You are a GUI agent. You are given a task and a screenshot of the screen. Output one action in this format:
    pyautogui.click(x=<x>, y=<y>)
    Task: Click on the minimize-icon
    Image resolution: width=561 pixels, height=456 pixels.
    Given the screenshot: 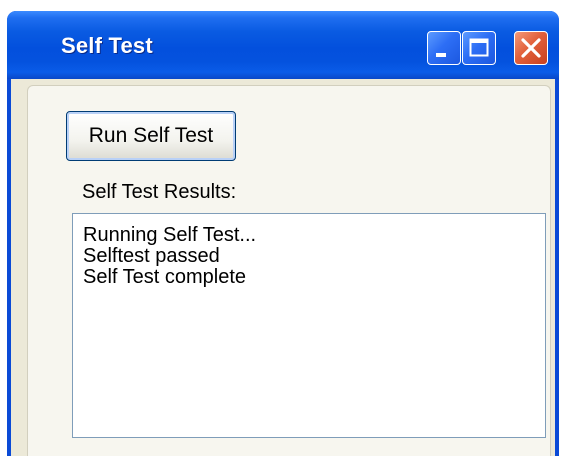 What is the action you would take?
    pyautogui.click(x=441, y=55)
    